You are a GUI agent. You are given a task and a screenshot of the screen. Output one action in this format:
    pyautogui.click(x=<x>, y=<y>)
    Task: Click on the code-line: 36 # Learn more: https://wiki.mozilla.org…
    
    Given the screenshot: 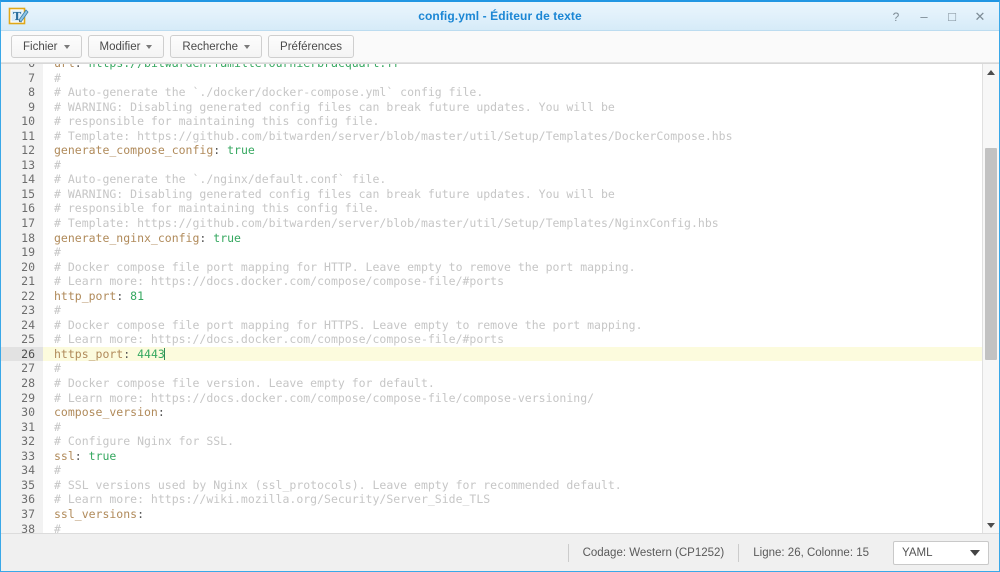 What is the action you would take?
    pyautogui.click(x=491, y=499)
    